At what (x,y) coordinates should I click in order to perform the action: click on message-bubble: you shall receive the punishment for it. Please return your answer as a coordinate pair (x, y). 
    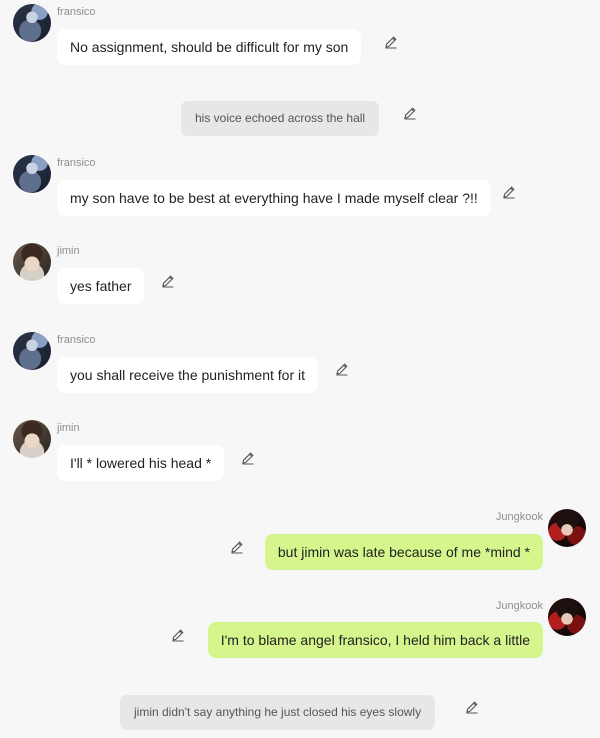
    Looking at the image, I should click on (188, 375).